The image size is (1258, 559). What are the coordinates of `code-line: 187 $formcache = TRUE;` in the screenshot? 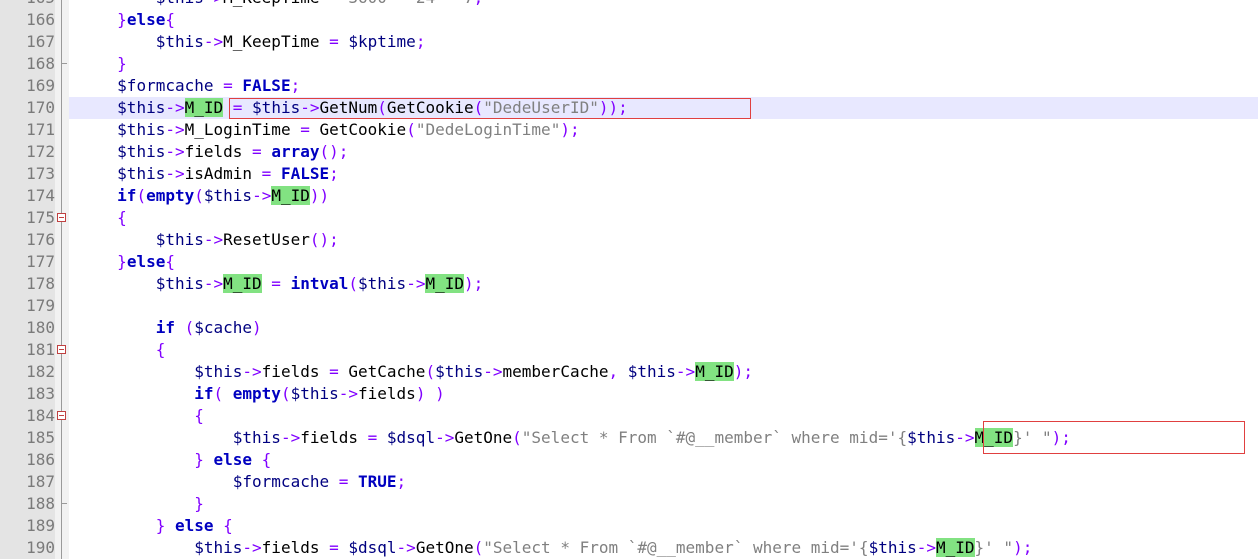 It's located at (629, 482).